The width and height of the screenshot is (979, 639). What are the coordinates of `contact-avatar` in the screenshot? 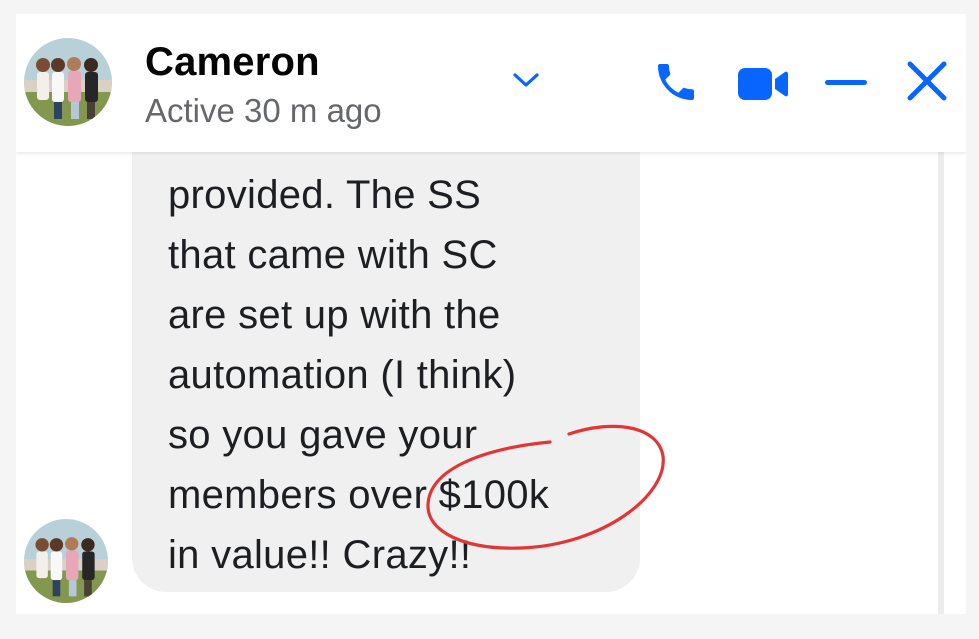 It's located at (68, 82).